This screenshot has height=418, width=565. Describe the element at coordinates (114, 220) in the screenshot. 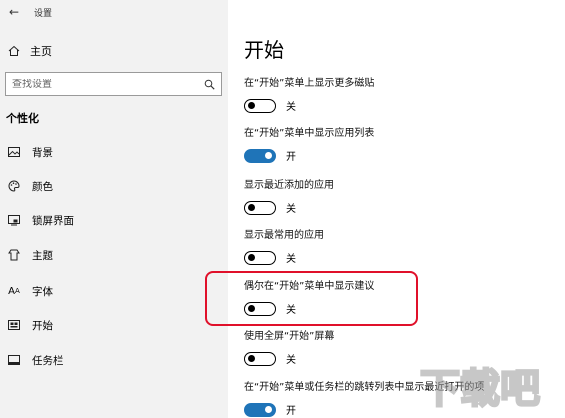

I see `sidebar-item-lock-screen: 锁屏界面` at that location.